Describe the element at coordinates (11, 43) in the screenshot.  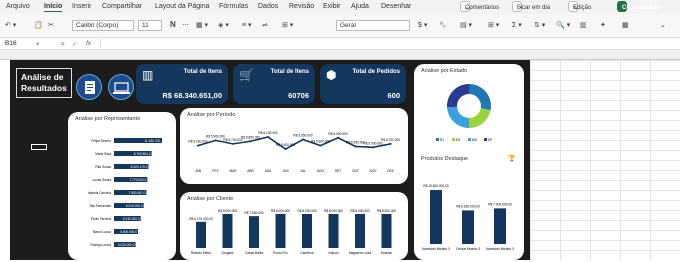
I see `name-box: B16` at that location.